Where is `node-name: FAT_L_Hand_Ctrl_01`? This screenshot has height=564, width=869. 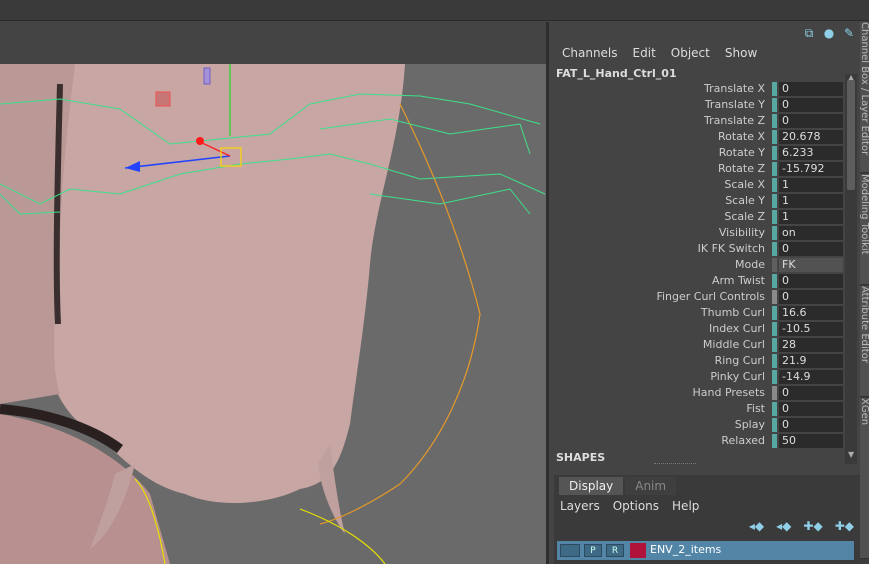 node-name: FAT_L_Hand_Ctrl_01 is located at coordinates (616, 73).